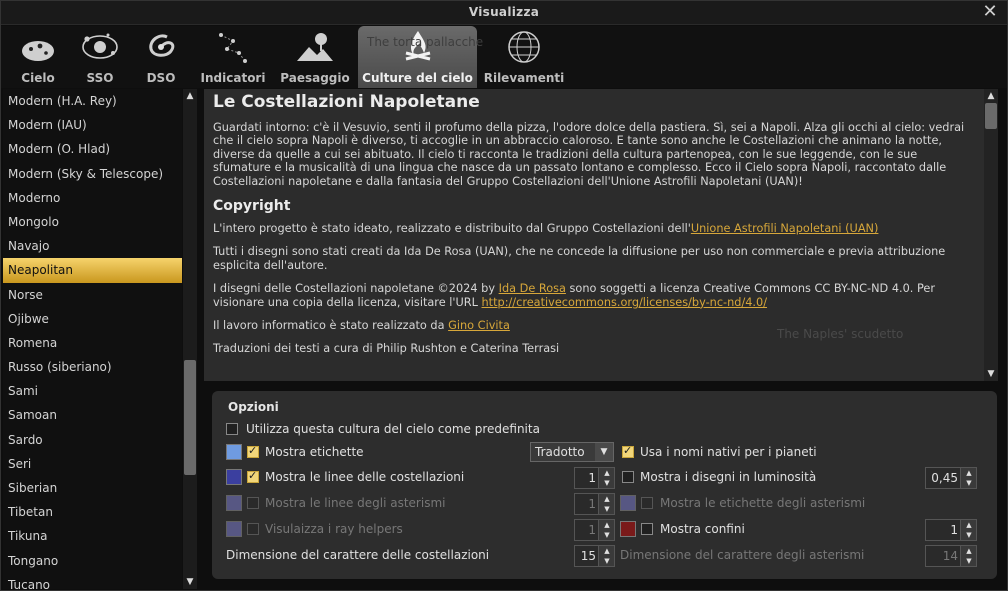 This screenshot has height=591, width=1008. I want to click on tab-label: Paesaggio, so click(315, 78).